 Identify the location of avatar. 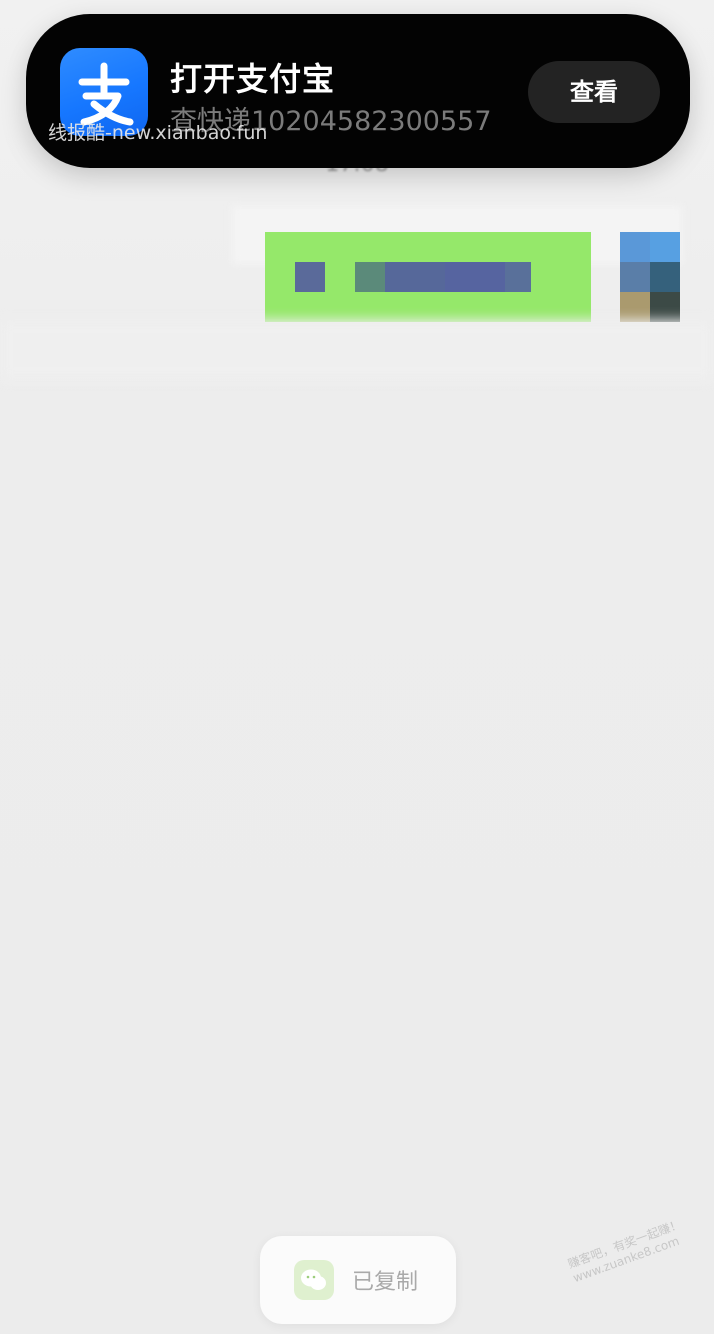
(650, 277).